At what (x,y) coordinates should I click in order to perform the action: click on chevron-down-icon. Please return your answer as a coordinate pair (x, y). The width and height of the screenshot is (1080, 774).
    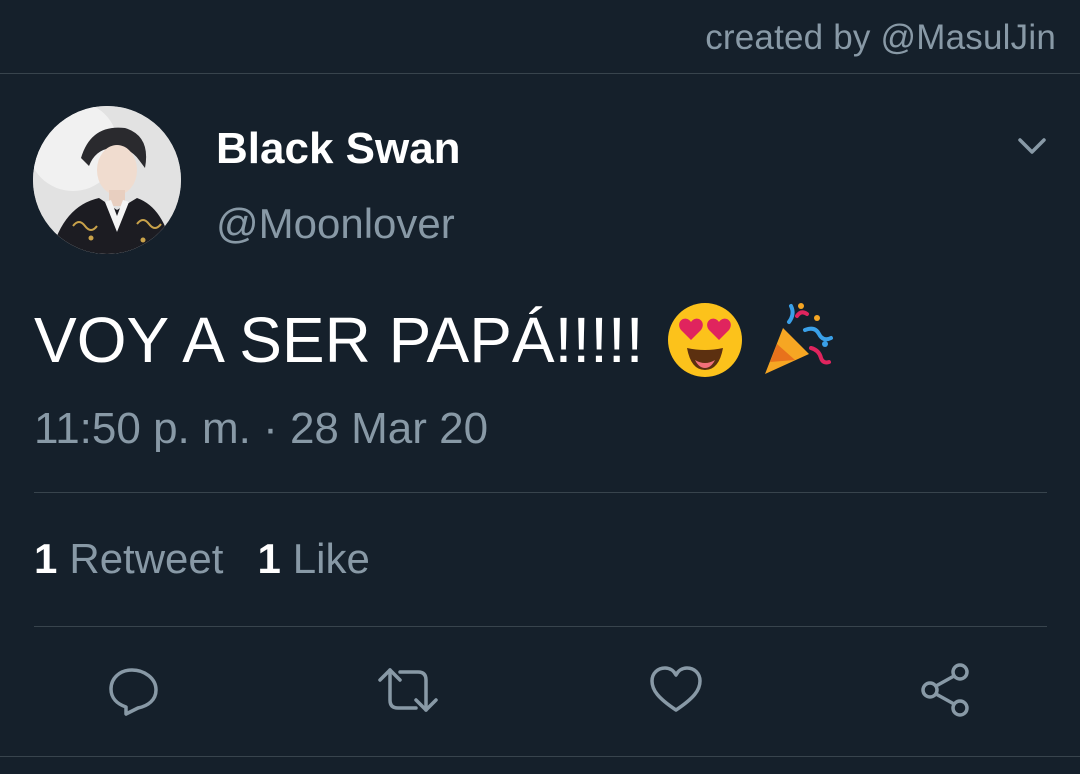
    Looking at the image, I should click on (1032, 146).